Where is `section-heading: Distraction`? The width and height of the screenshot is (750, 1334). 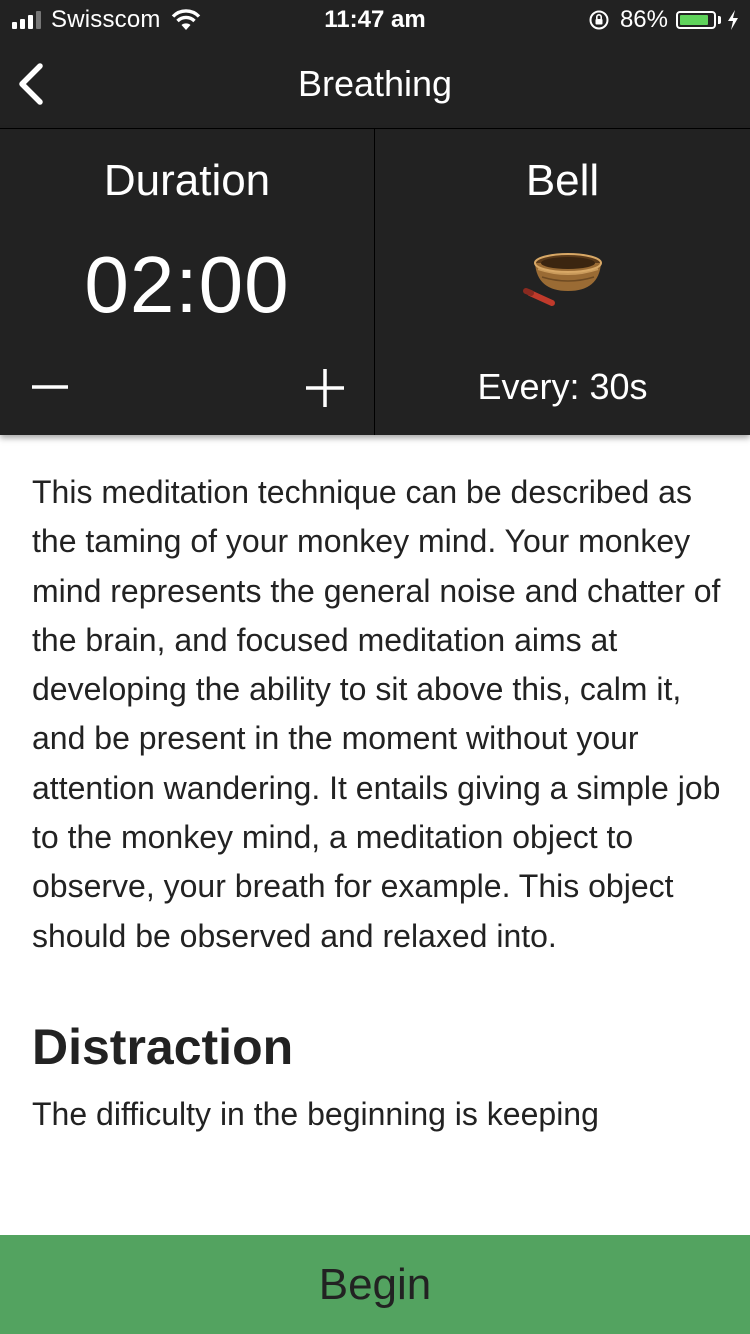 section-heading: Distraction is located at coordinates (163, 1046).